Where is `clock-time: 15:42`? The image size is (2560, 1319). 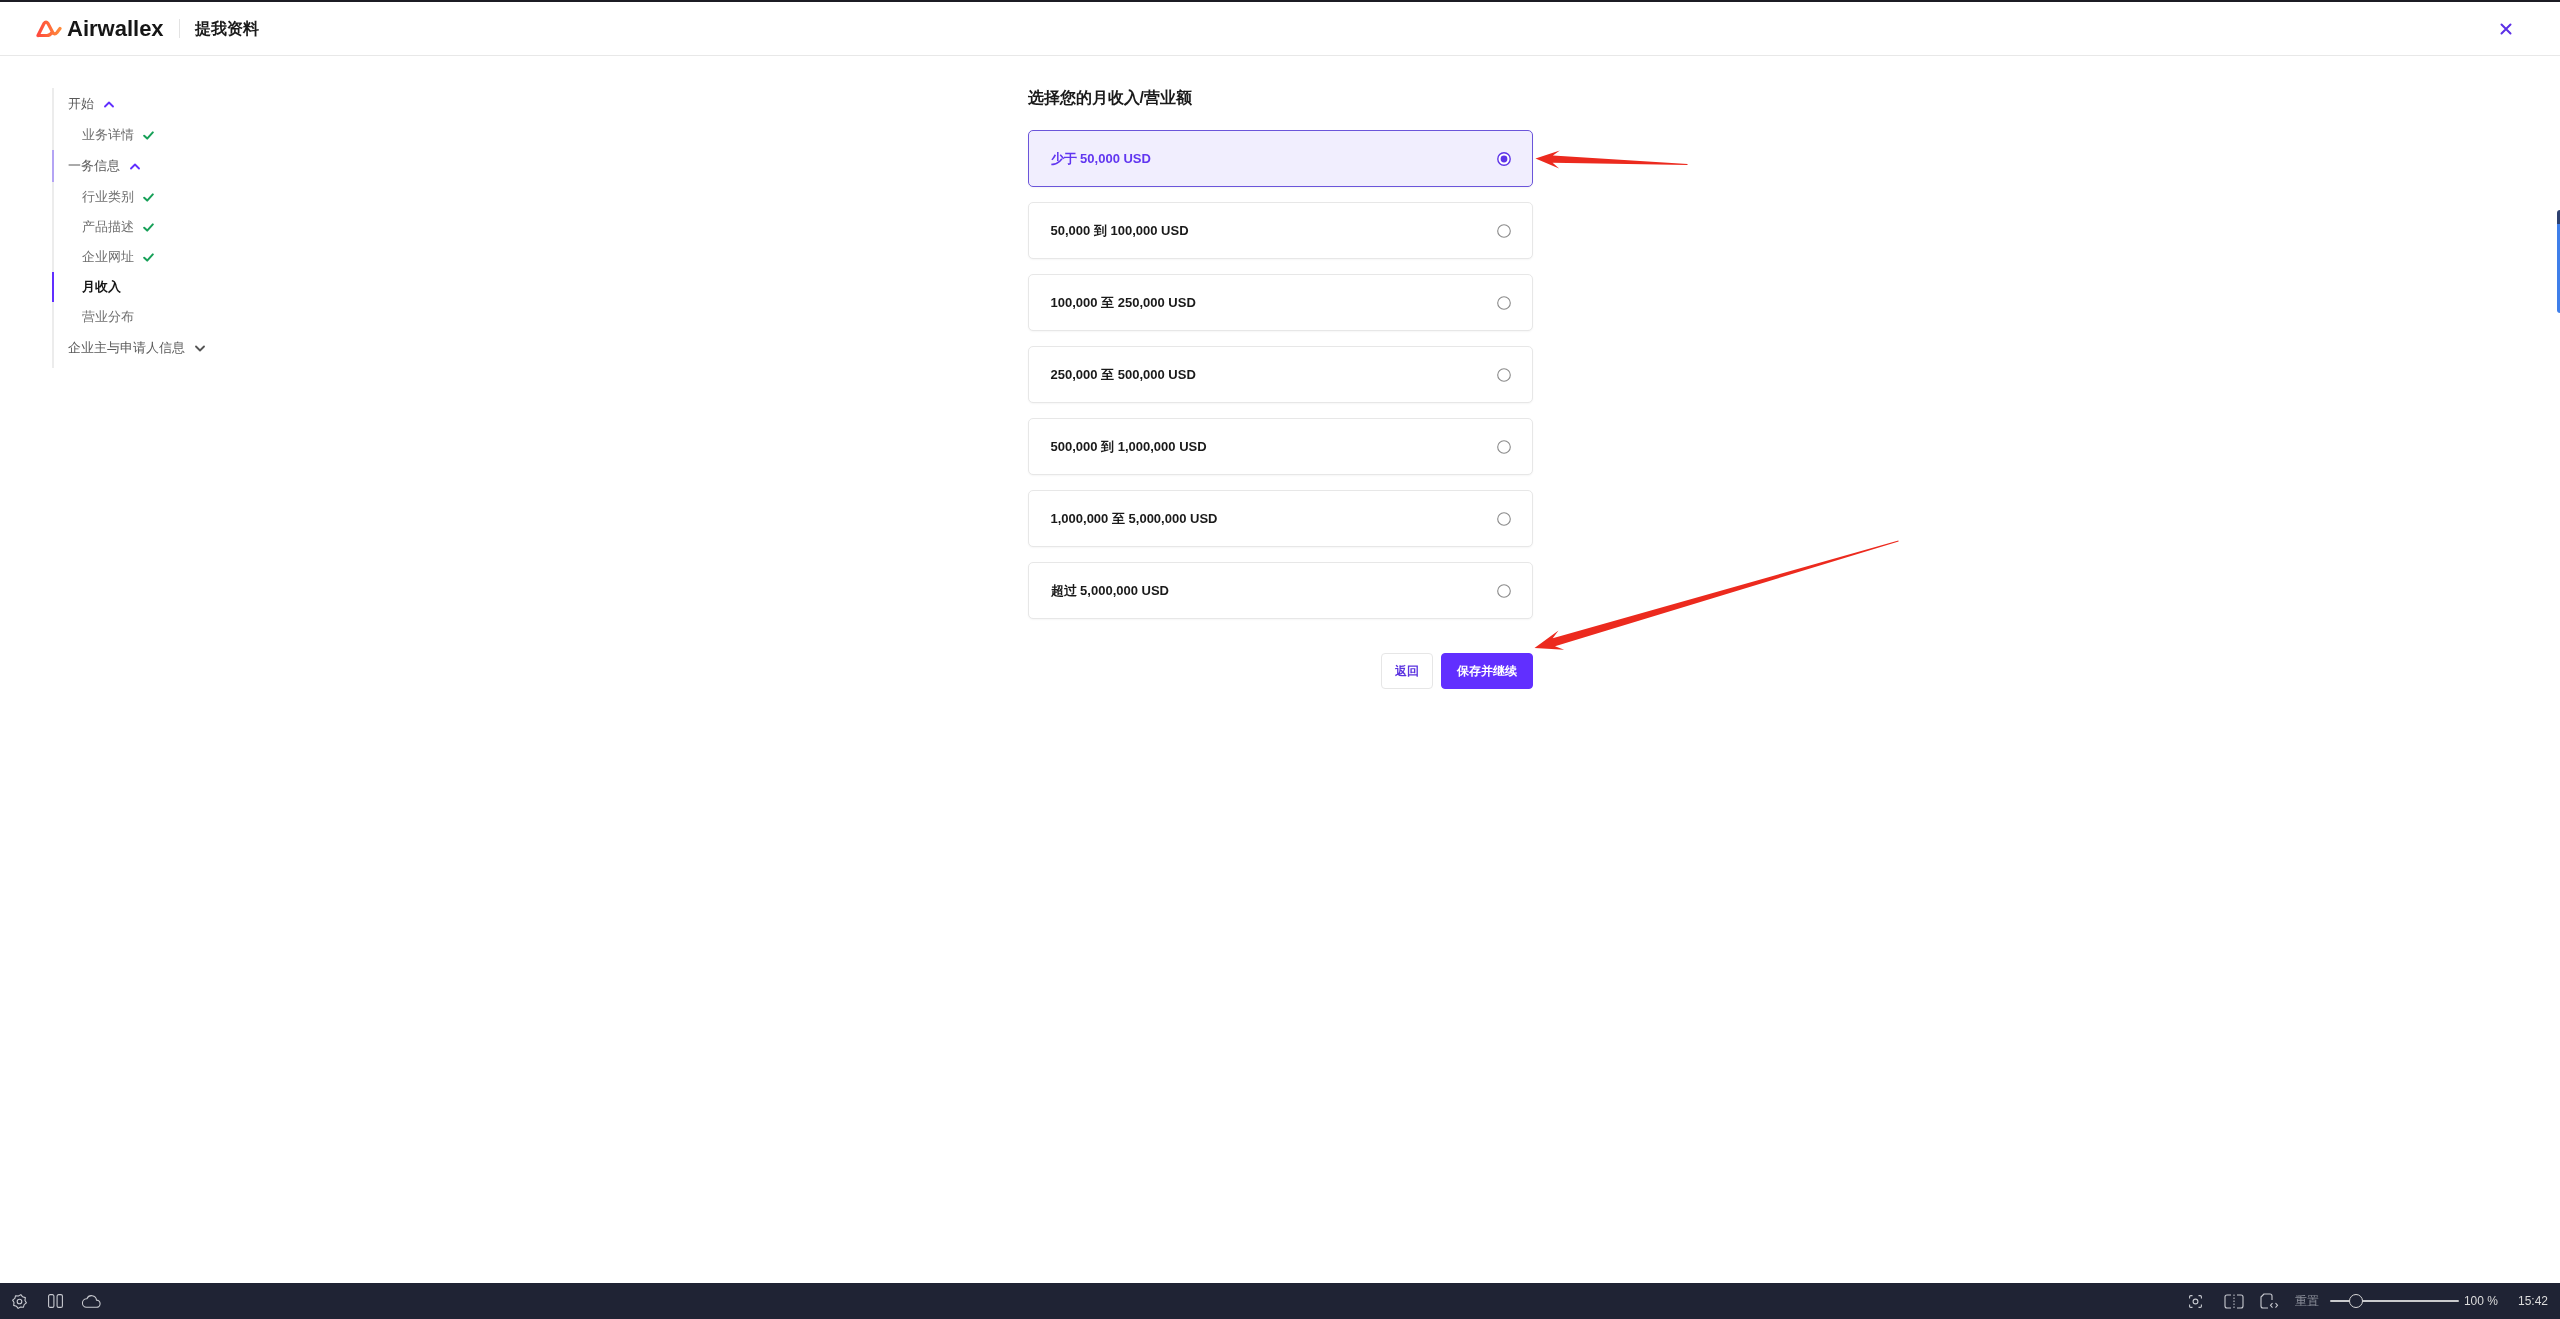
clock-time: 15:42 is located at coordinates (2532, 1301).